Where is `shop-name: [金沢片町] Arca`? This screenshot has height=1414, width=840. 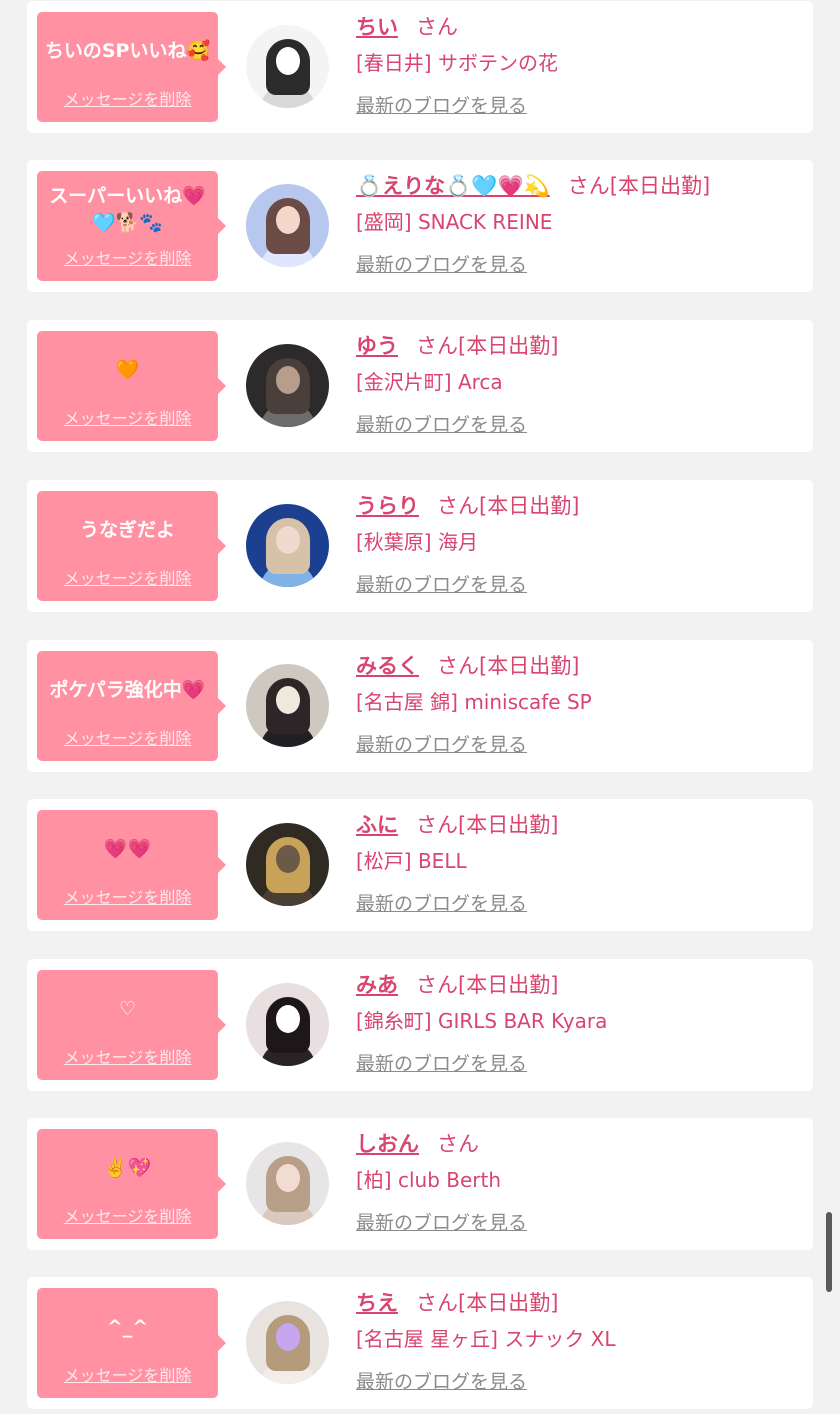
shop-name: [金沢片町] Arca is located at coordinates (429, 382).